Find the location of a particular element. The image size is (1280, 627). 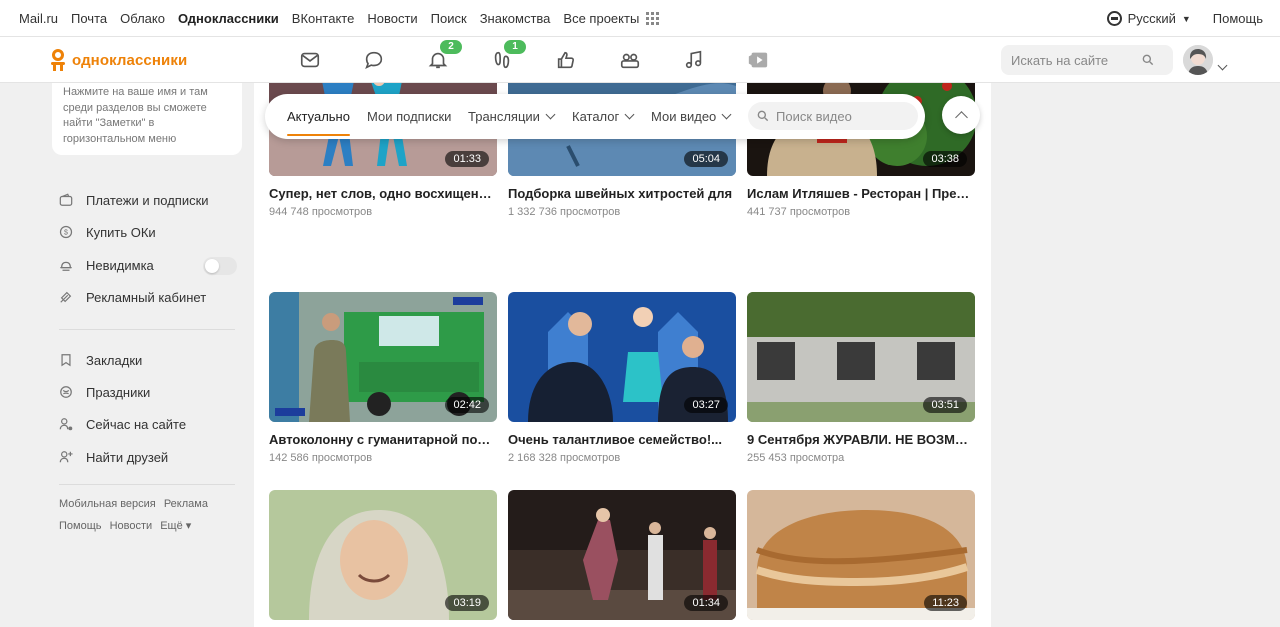

invisible-icon is located at coordinates (66, 265).